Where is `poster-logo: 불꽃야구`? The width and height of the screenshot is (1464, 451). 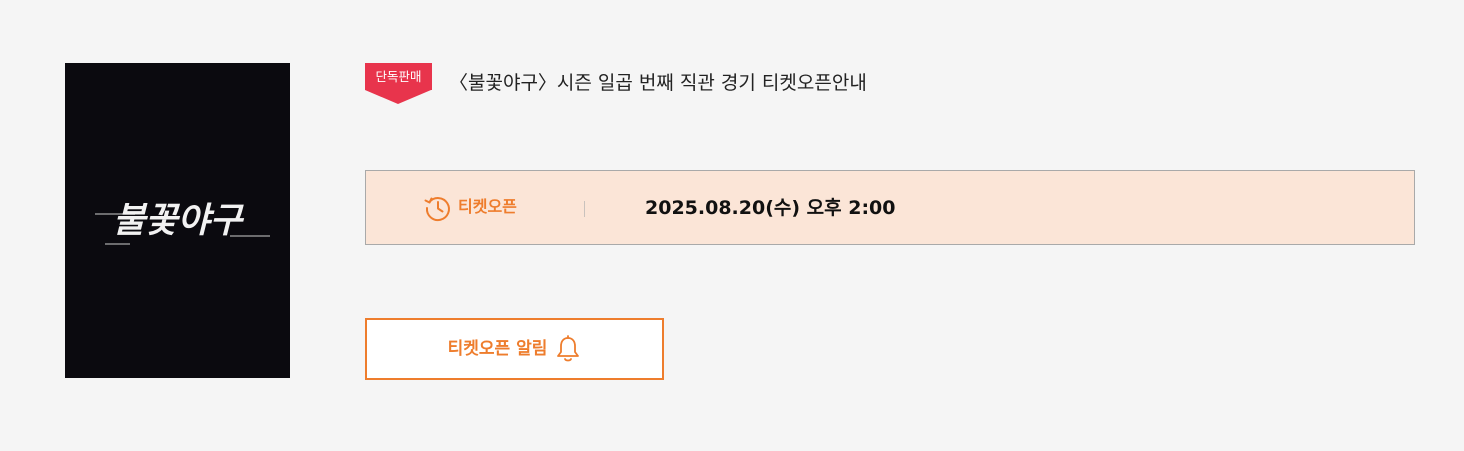 poster-logo: 불꽃야구 is located at coordinates (177, 221).